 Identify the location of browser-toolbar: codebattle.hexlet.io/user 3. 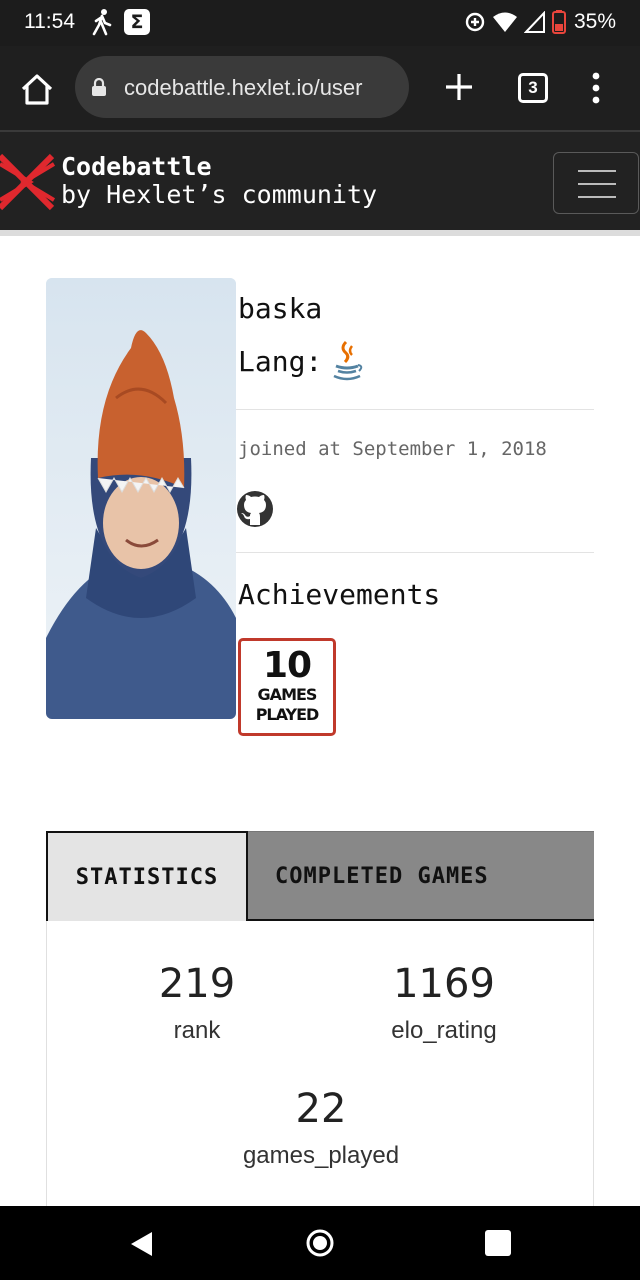
(320, 89).